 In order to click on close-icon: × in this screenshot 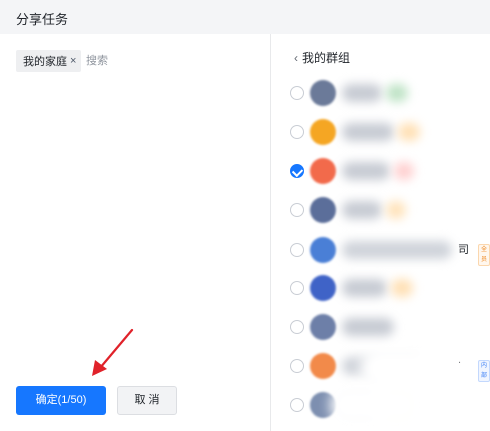, I will do `click(73, 61)`.